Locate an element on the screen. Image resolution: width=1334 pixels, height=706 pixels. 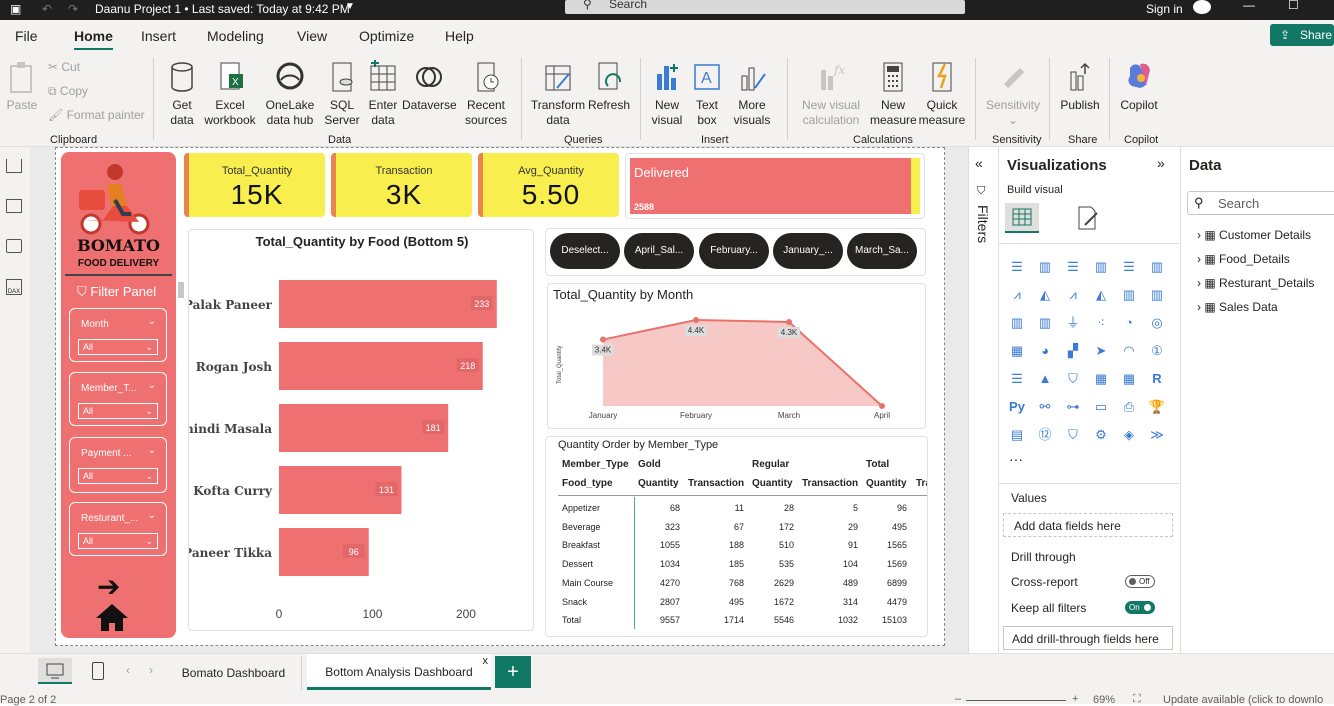
dataverse-button: Dataverse is located at coordinates (429, 86).